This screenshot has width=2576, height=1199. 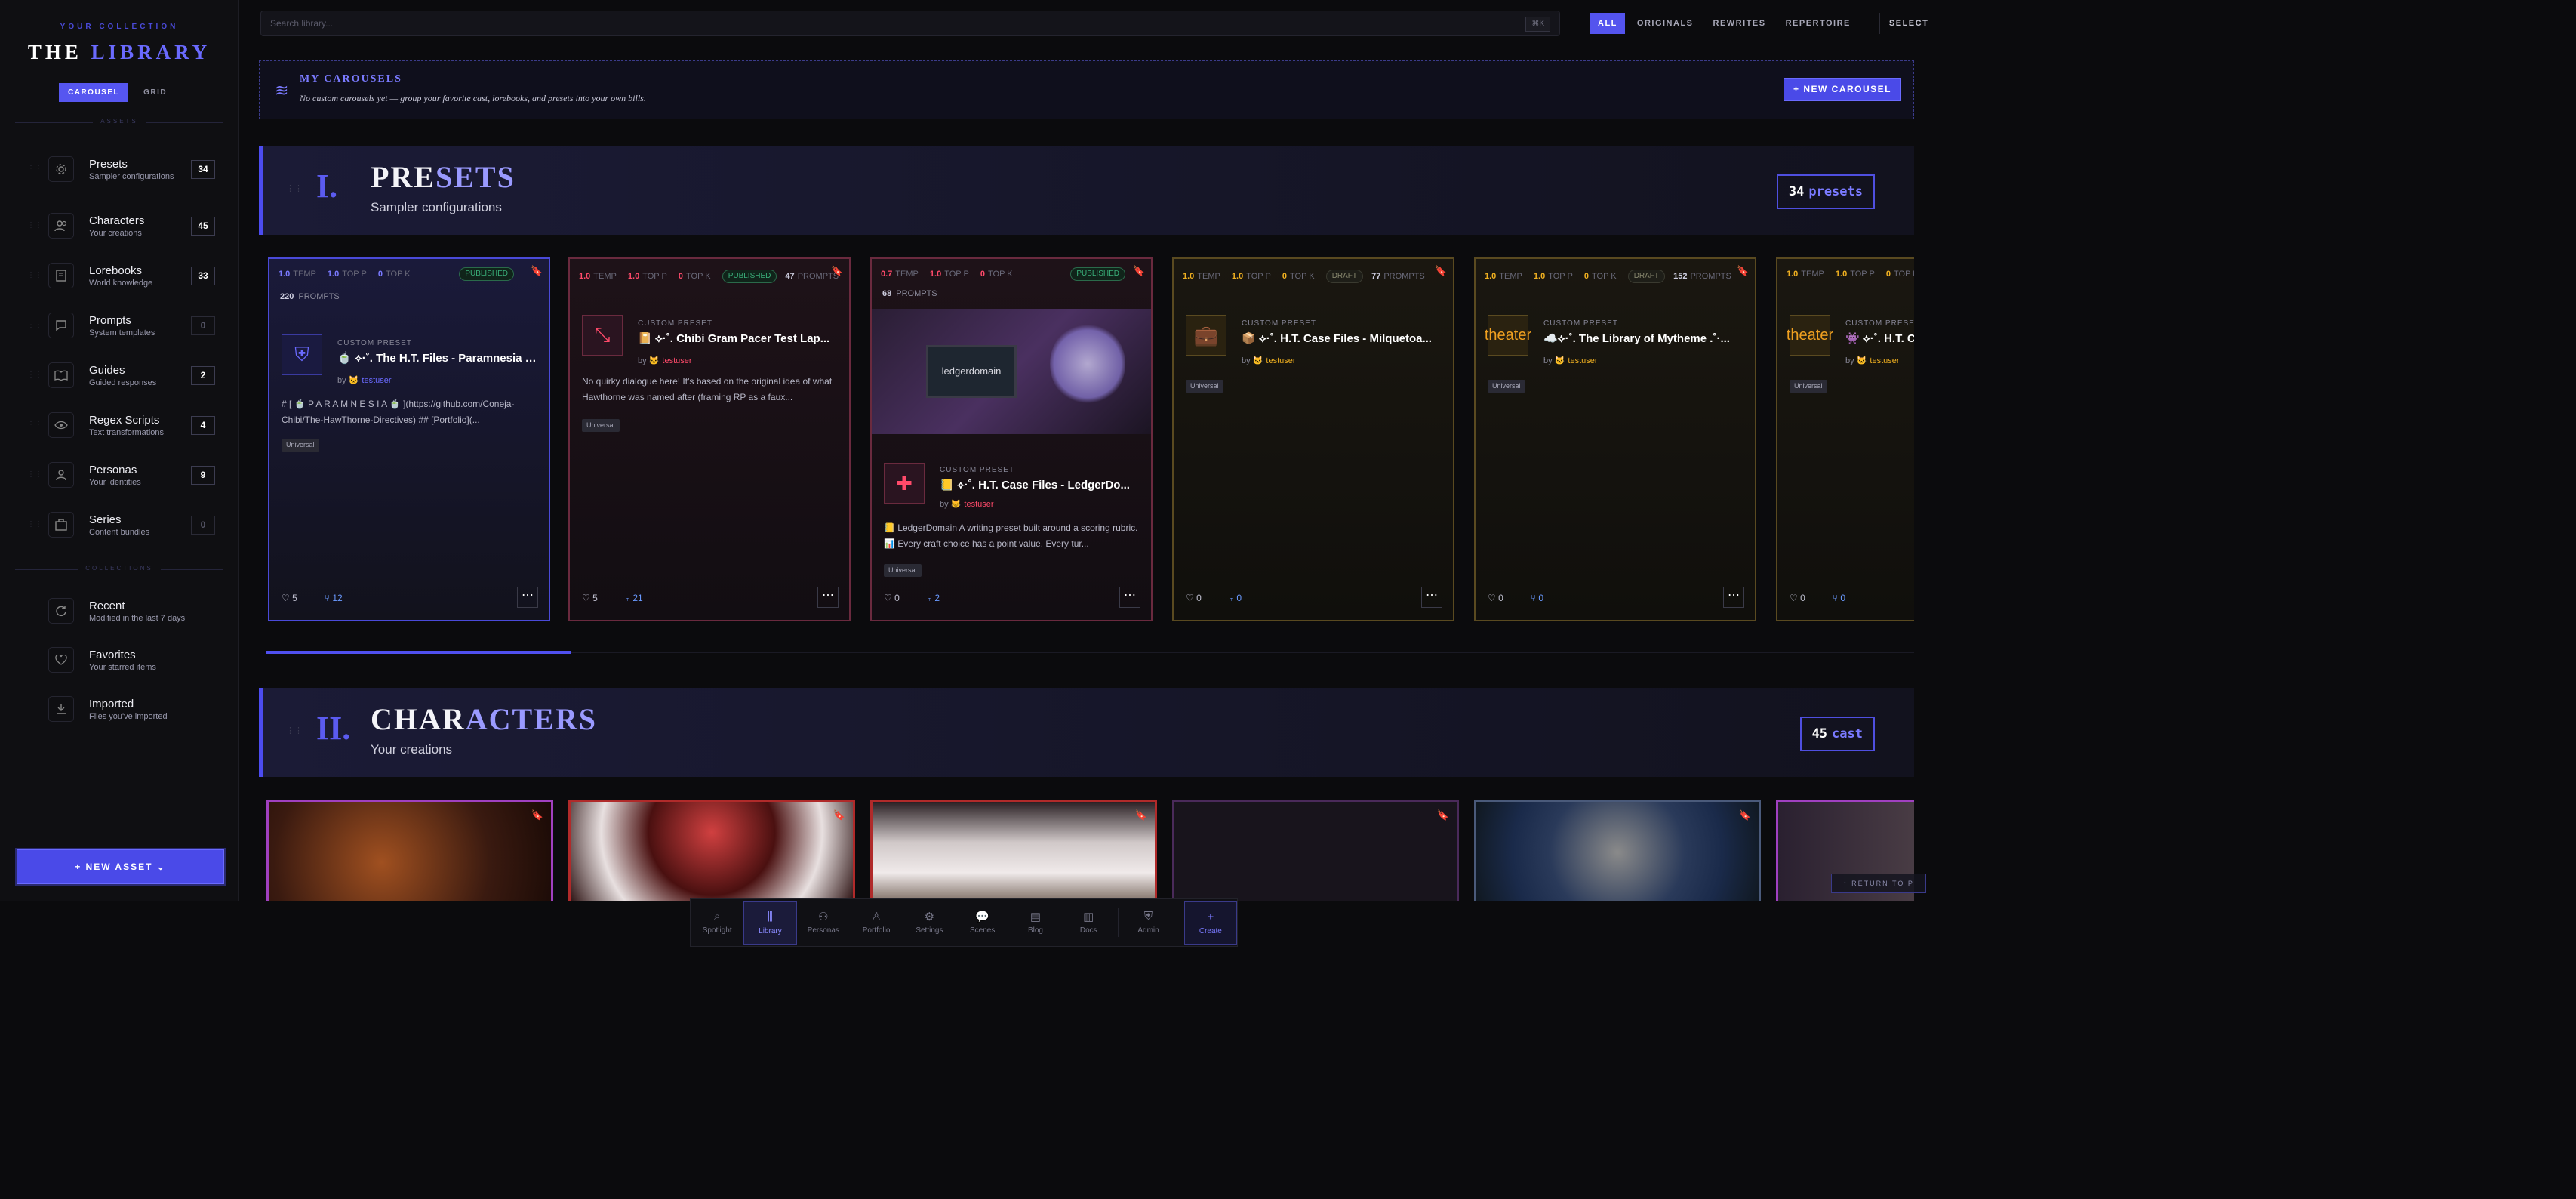 What do you see at coordinates (123, 375) in the screenshot?
I see `sidebar-item-guides: ⋮⋮ Guides Guided responses 2` at bounding box center [123, 375].